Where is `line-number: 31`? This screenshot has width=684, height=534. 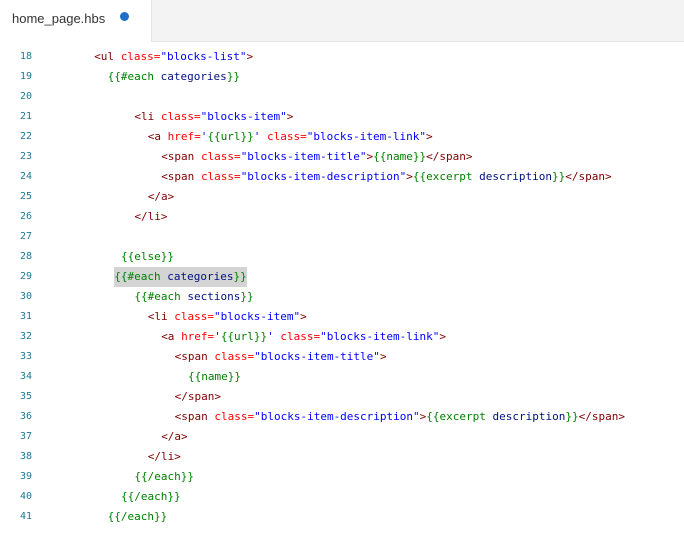
line-number: 31 is located at coordinates (25, 316).